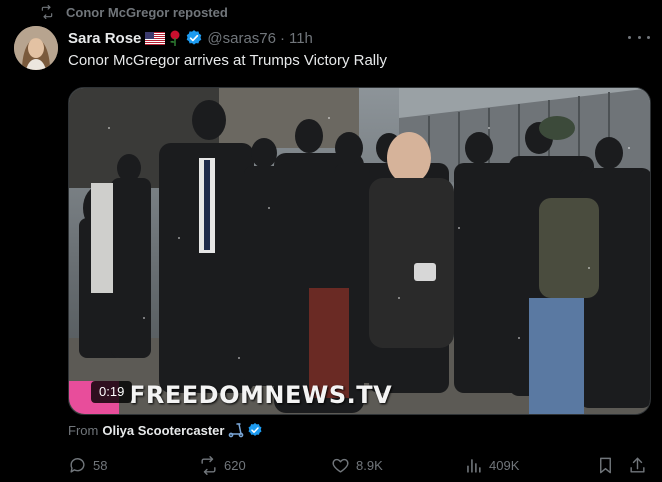 The height and width of the screenshot is (482, 662). Describe the element at coordinates (474, 465) in the screenshot. I see `views-icon` at that location.